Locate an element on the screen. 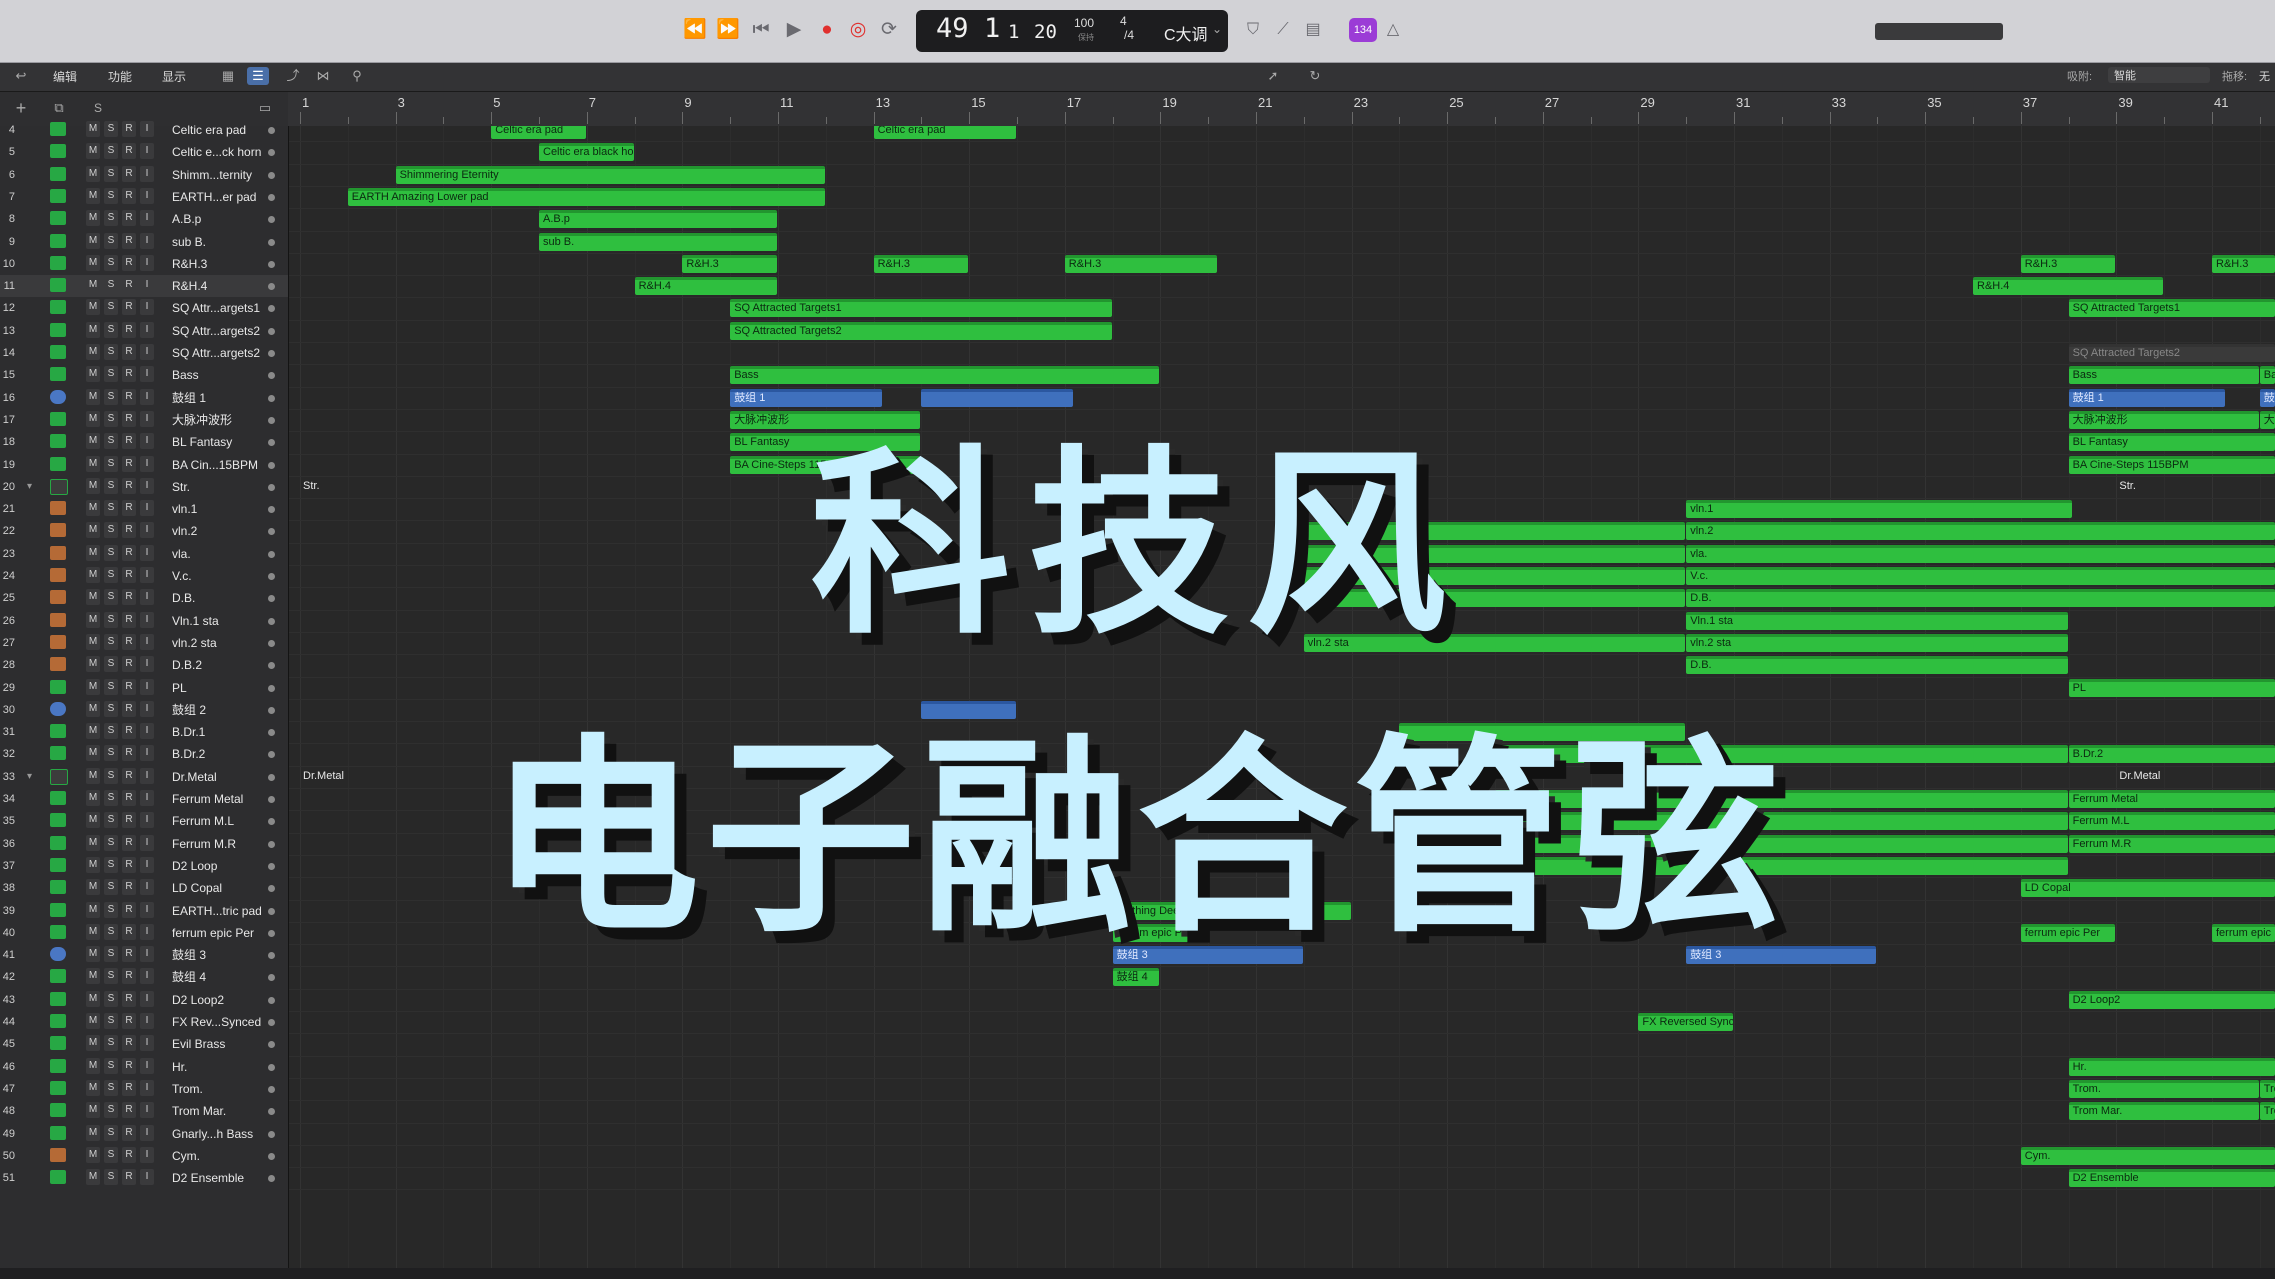 This screenshot has width=2275, height=1279. track-row: 45 M S R I Evil Brass is located at coordinates (144, 1044).